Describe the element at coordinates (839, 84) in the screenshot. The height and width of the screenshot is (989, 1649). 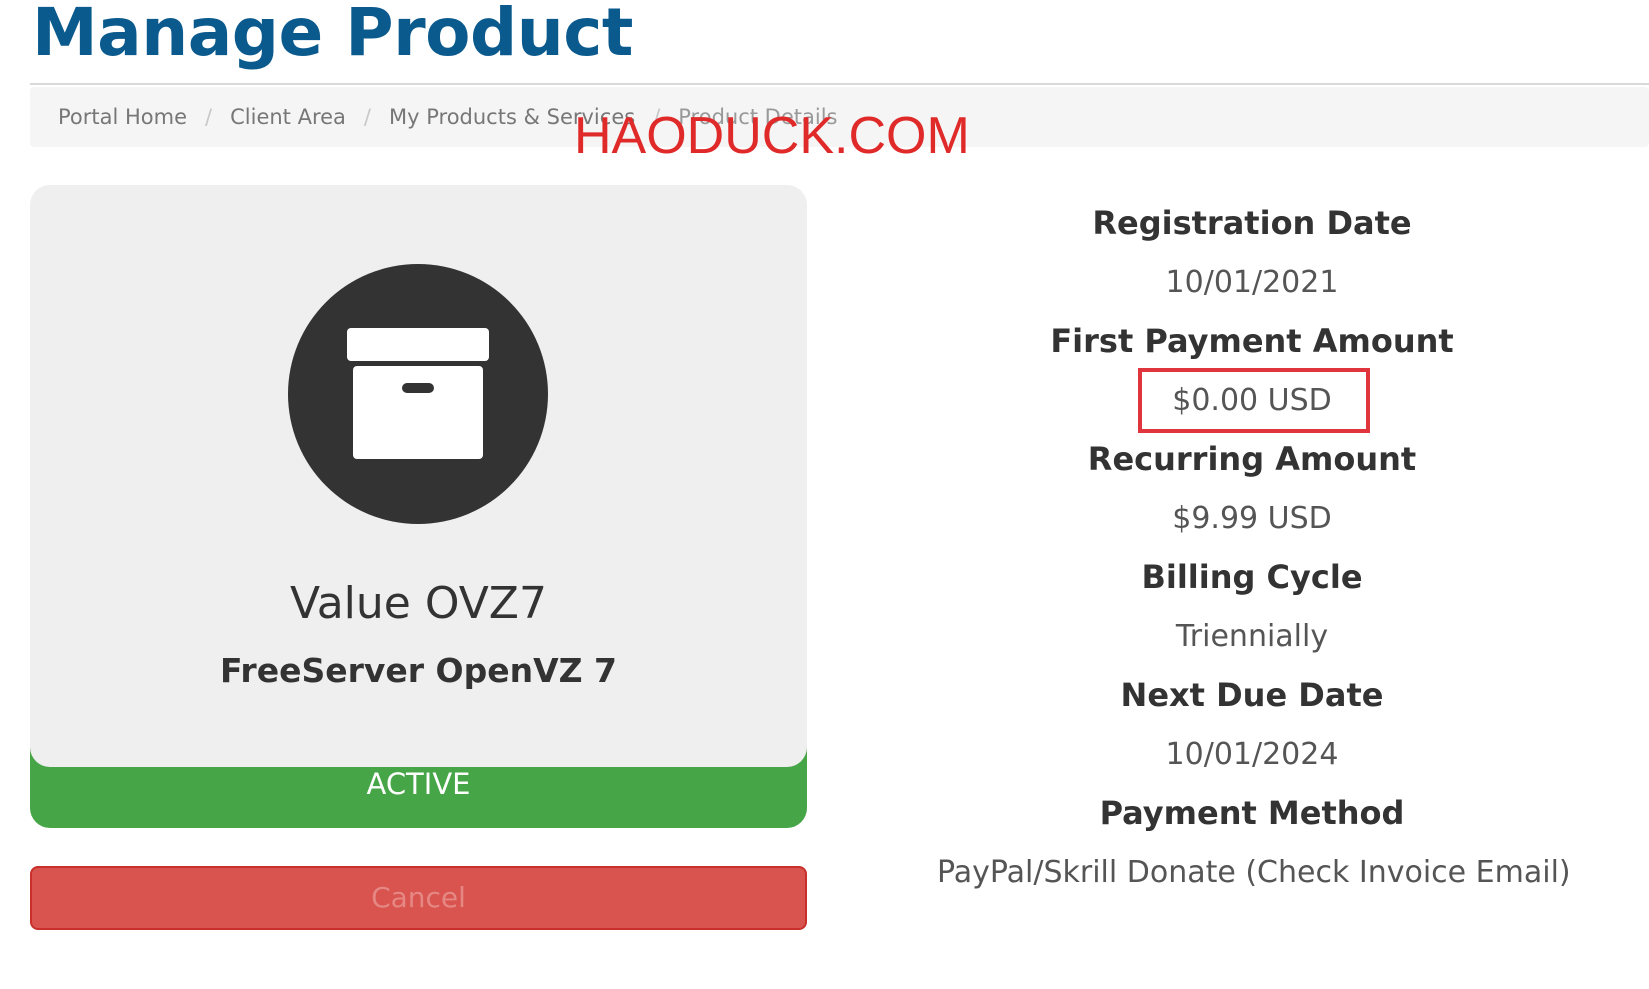
I see `title-divider` at that location.